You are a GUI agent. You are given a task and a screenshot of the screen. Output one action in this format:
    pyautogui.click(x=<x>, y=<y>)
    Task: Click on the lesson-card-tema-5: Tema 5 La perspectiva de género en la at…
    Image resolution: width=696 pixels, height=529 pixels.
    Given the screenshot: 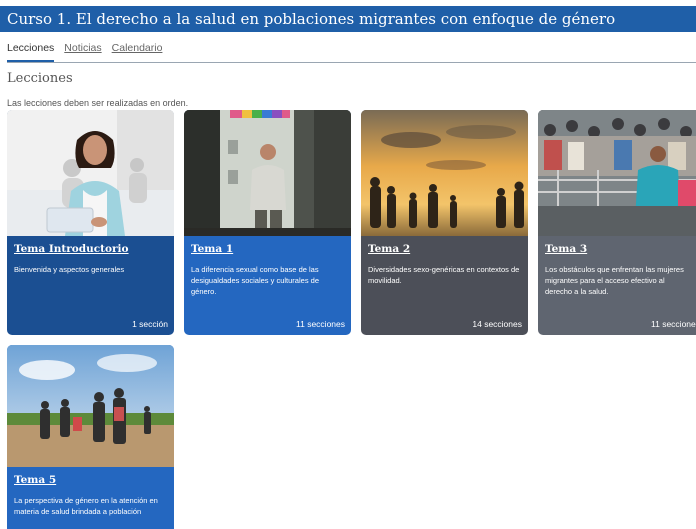 What is the action you would take?
    pyautogui.click(x=90, y=437)
    